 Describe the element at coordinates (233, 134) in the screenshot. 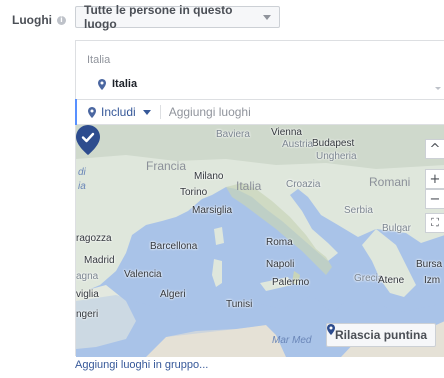

I see `map-label-baviera: Baviera` at that location.